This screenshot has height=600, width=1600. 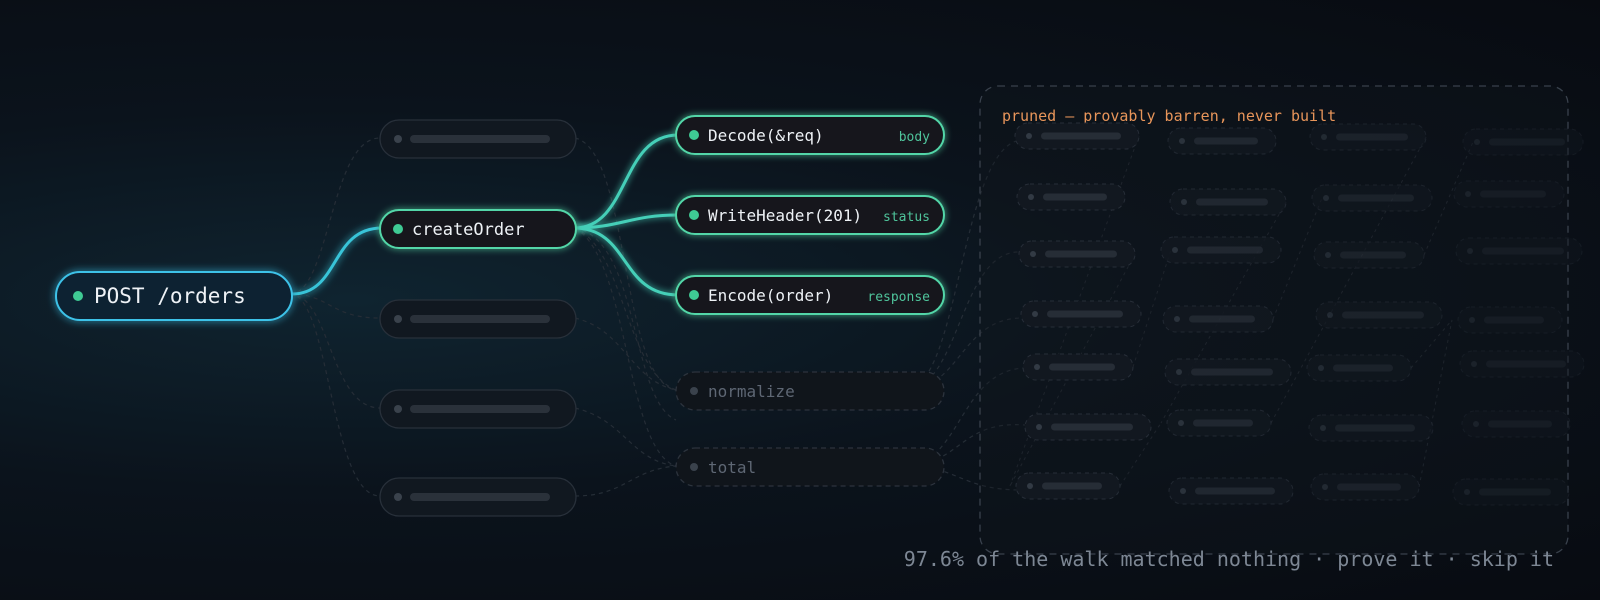 I want to click on call-node-normalize: normalize, so click(x=810, y=391).